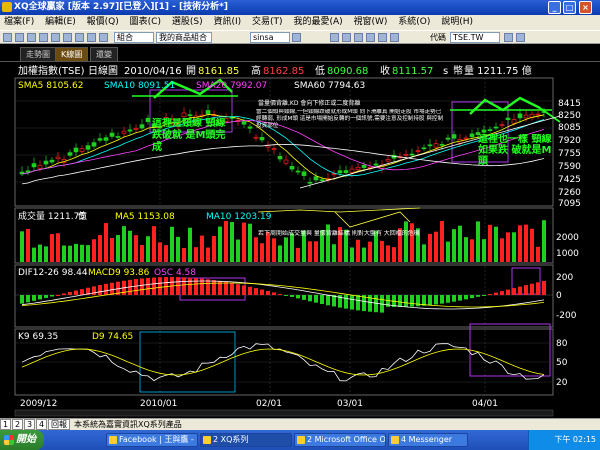 Image resolution: width=600 pixels, height=450 pixels. I want to click on settings-icon, so click(520, 37).